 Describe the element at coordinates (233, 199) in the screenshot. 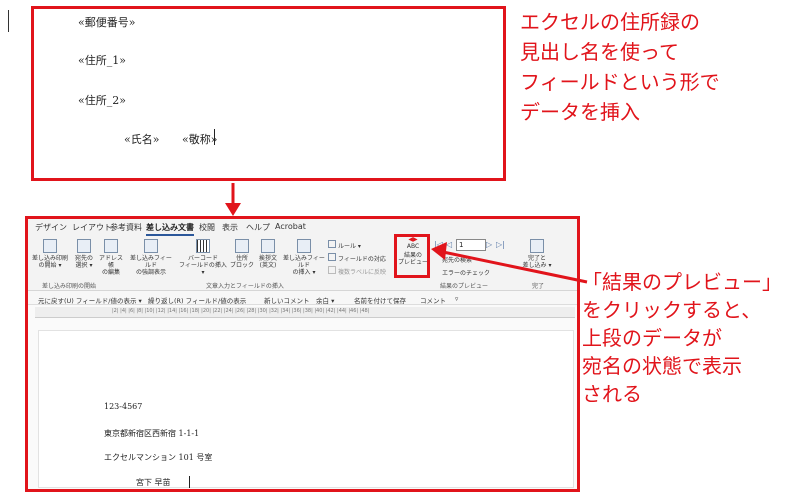

I see `down-arrow-icon` at that location.